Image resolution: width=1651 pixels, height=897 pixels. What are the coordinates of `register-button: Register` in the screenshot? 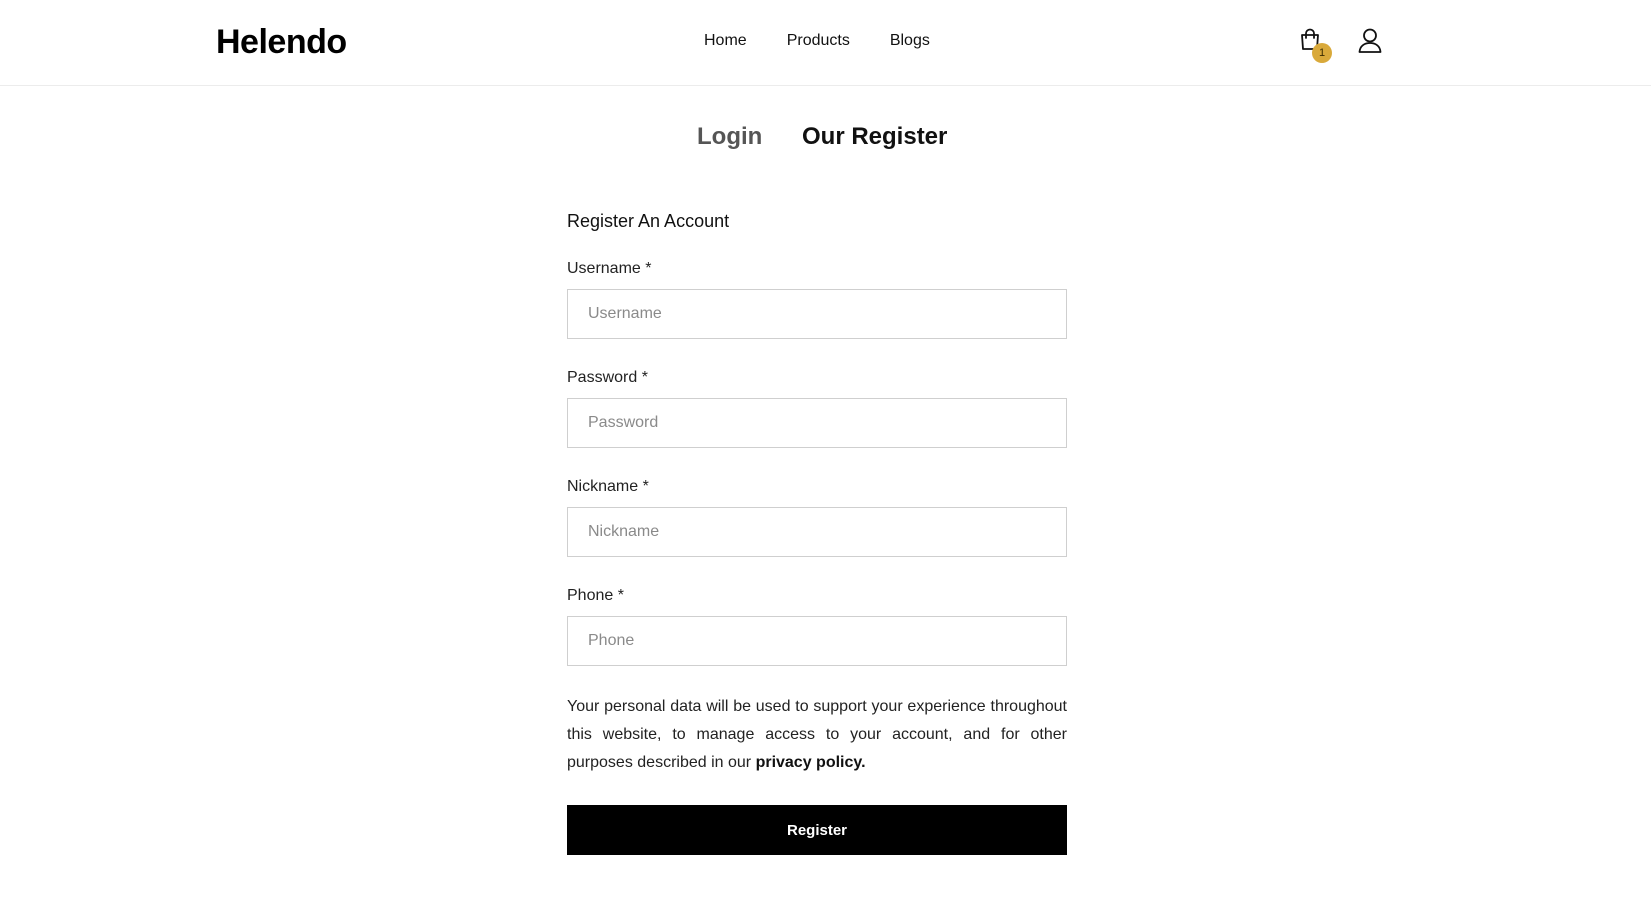 It's located at (817, 830).